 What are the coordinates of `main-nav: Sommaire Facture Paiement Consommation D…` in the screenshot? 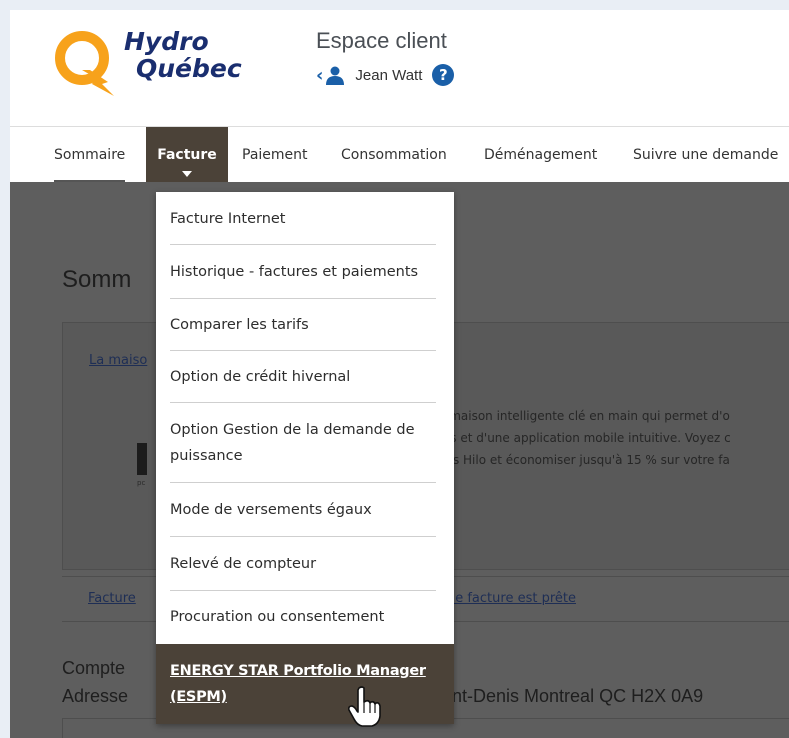 It's located at (399, 154).